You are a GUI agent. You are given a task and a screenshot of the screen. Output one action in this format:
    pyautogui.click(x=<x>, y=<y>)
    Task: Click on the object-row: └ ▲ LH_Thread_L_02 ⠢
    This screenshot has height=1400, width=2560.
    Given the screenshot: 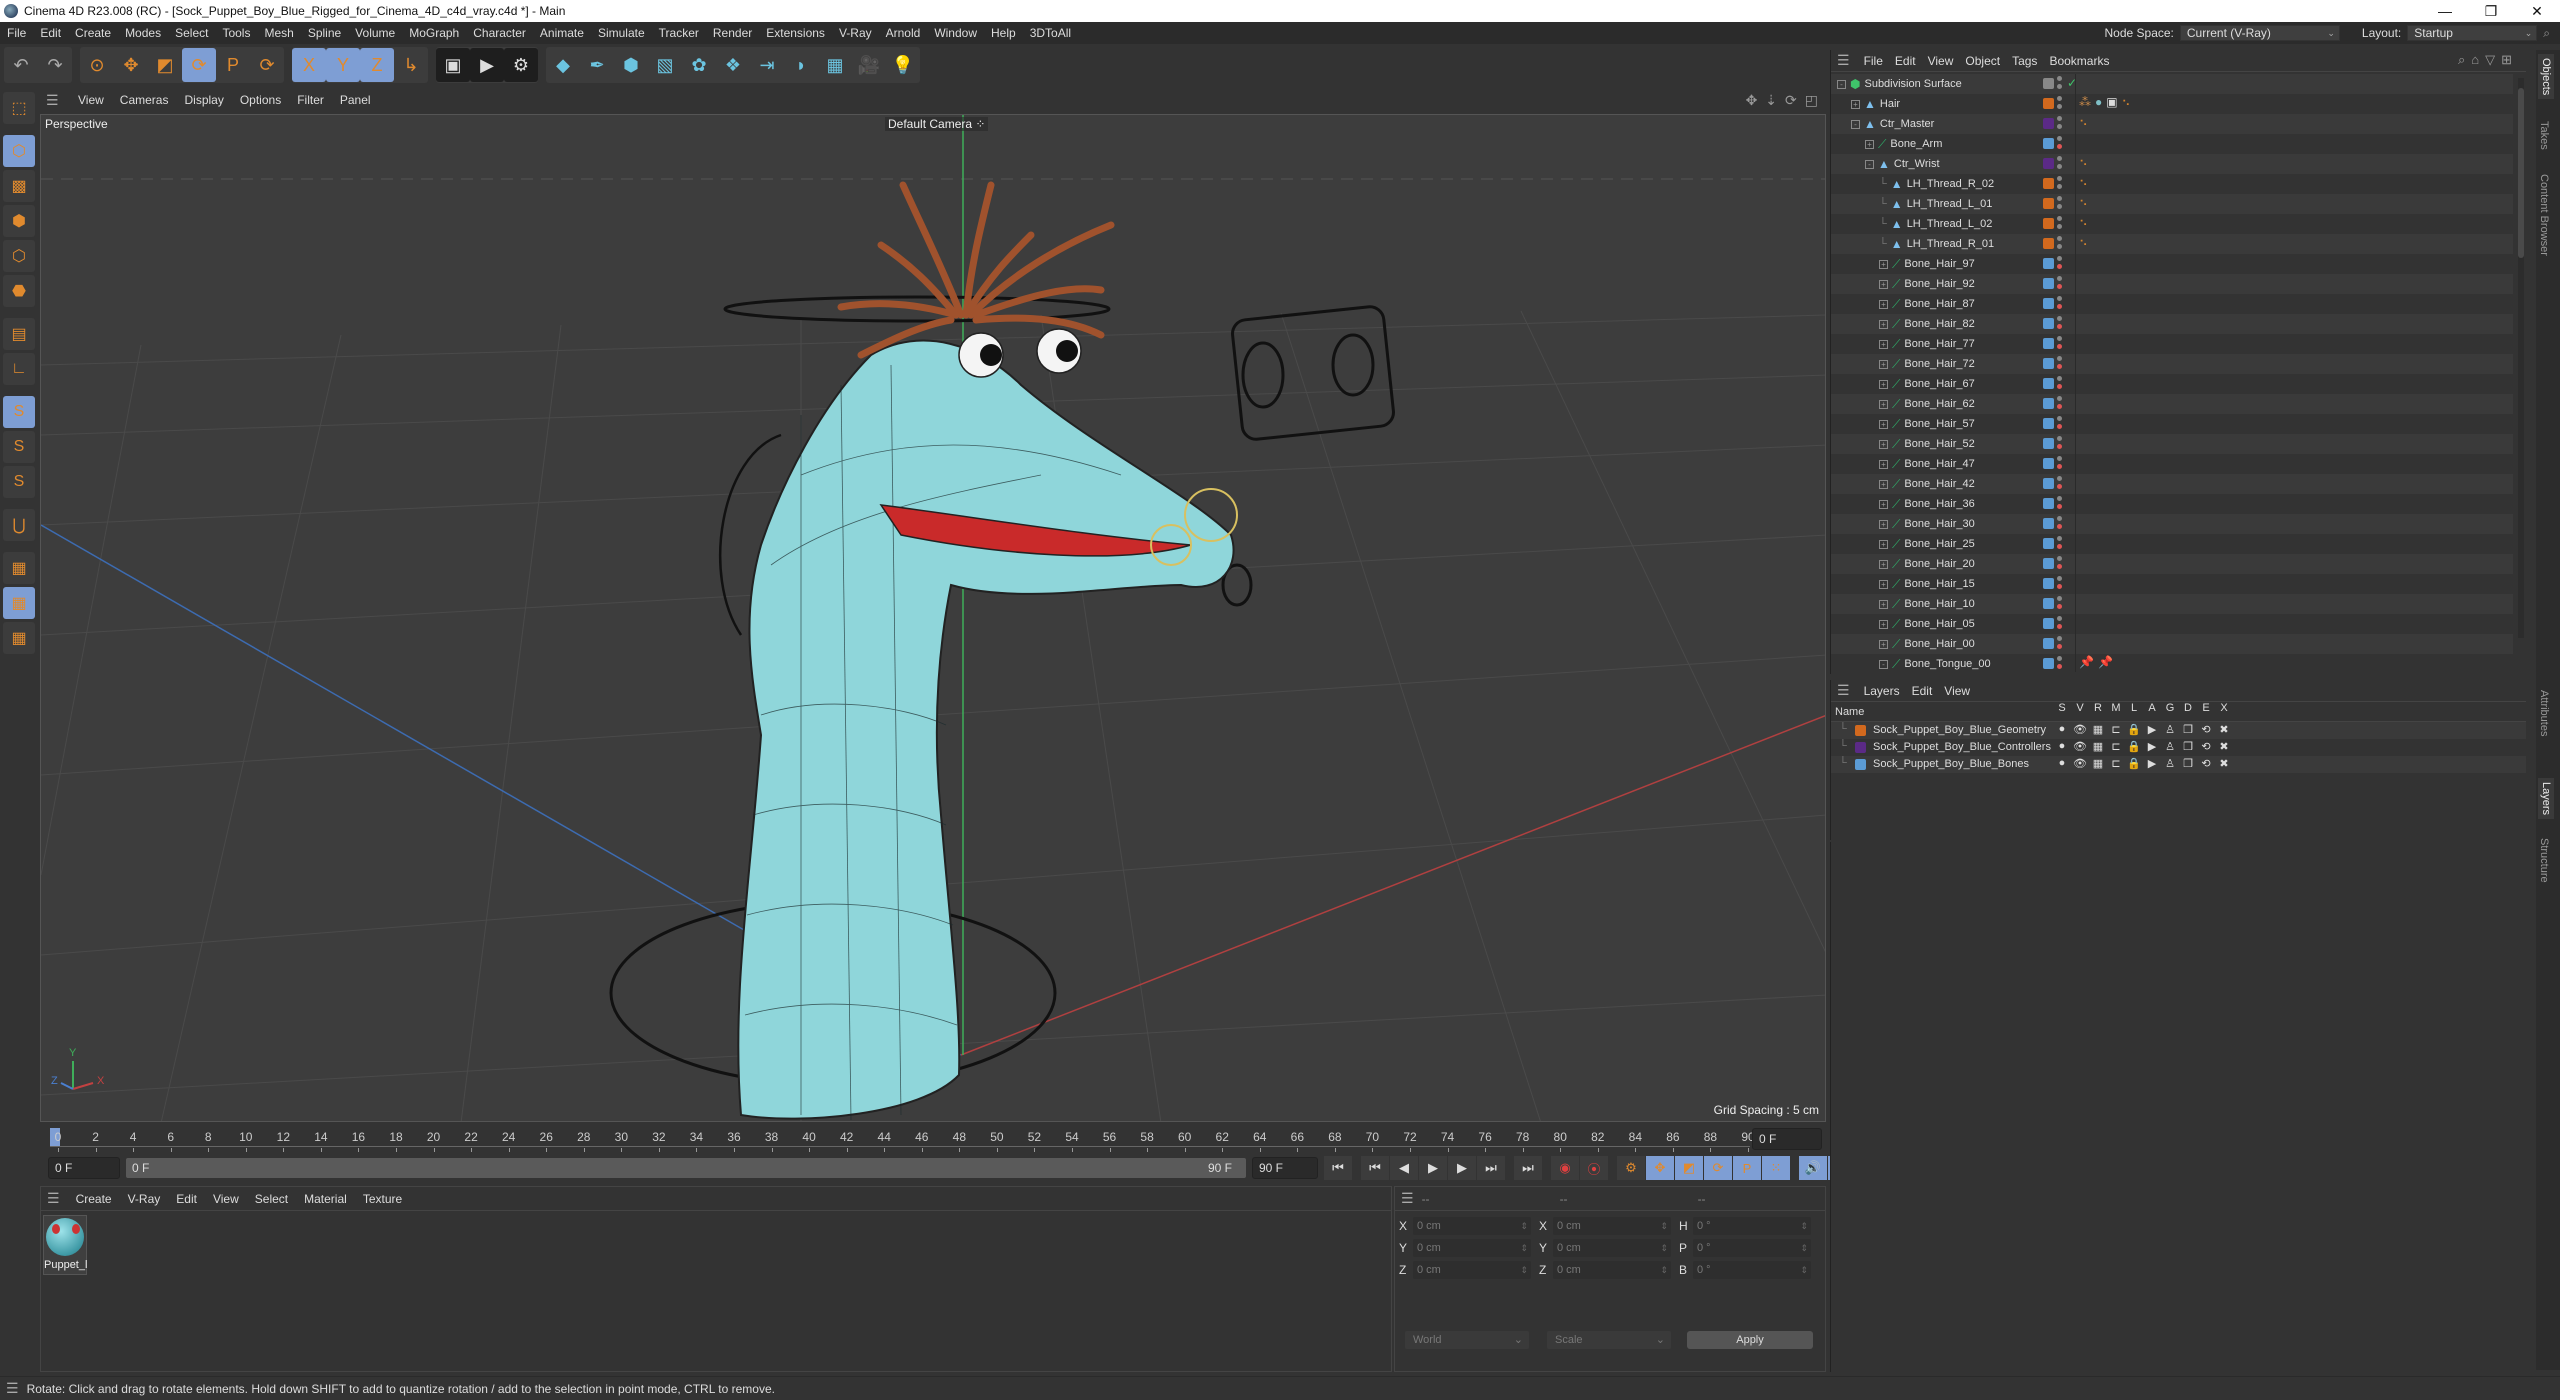 What is the action you would take?
    pyautogui.click(x=2172, y=224)
    